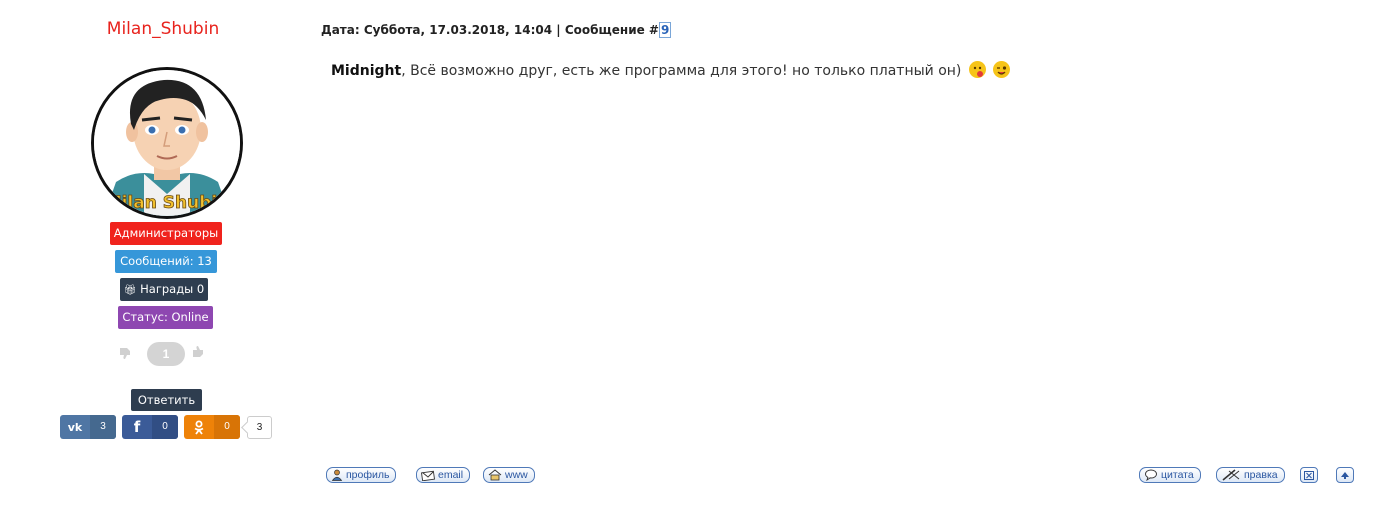 This screenshot has width=1378, height=512. I want to click on email-label: email, so click(451, 475).